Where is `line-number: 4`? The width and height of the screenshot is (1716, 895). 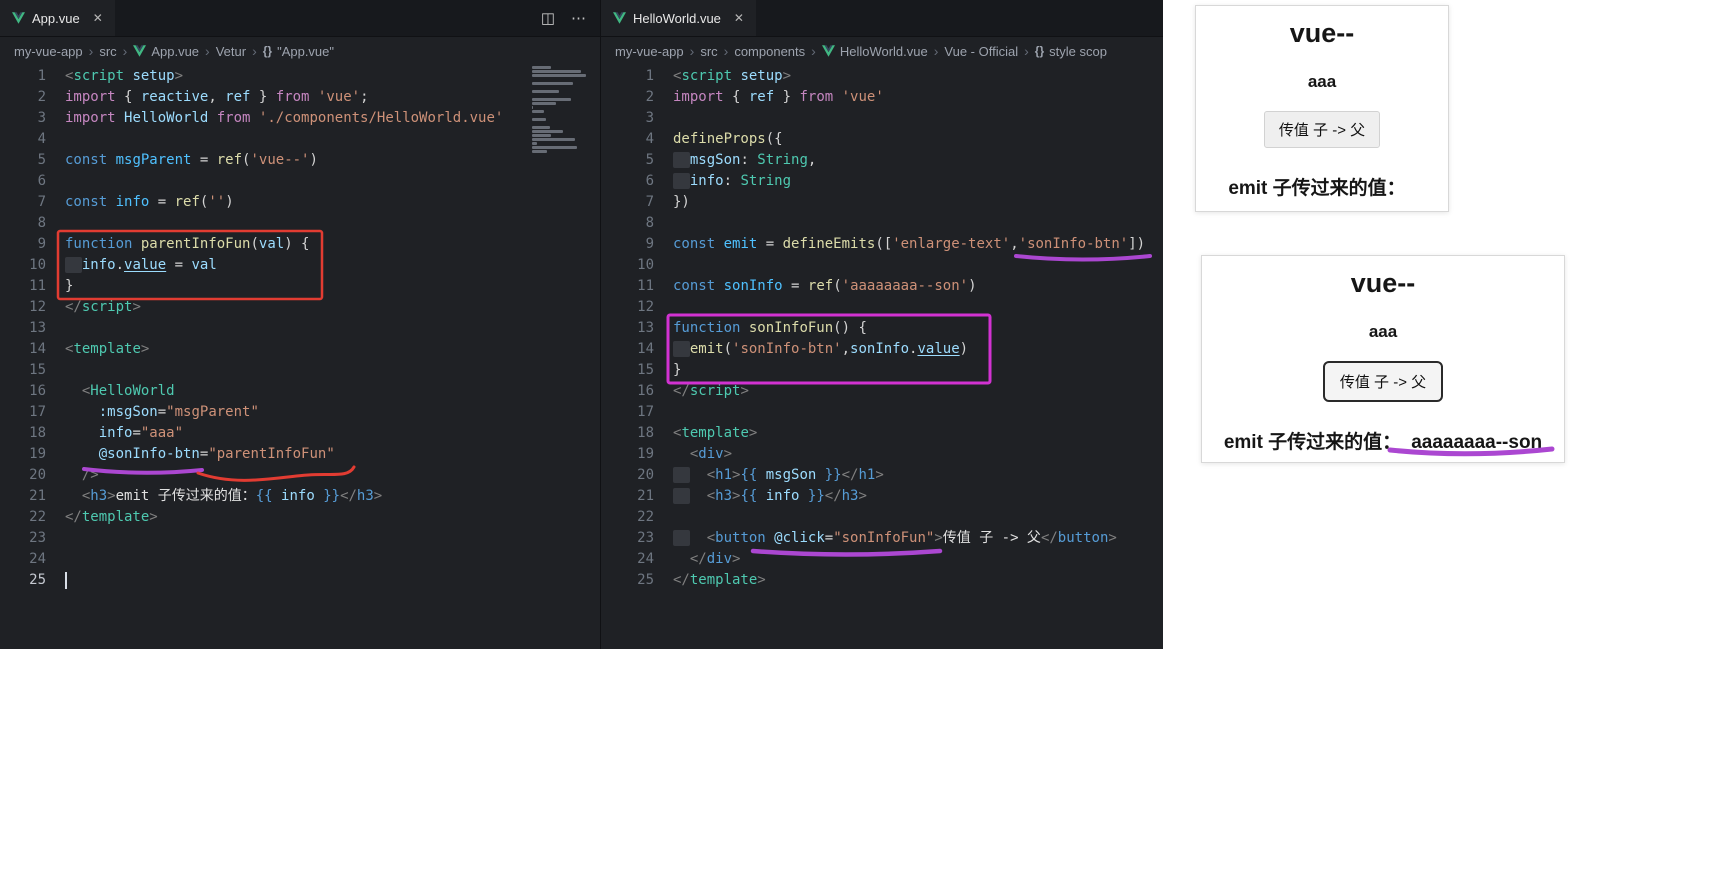 line-number: 4 is located at coordinates (41, 139).